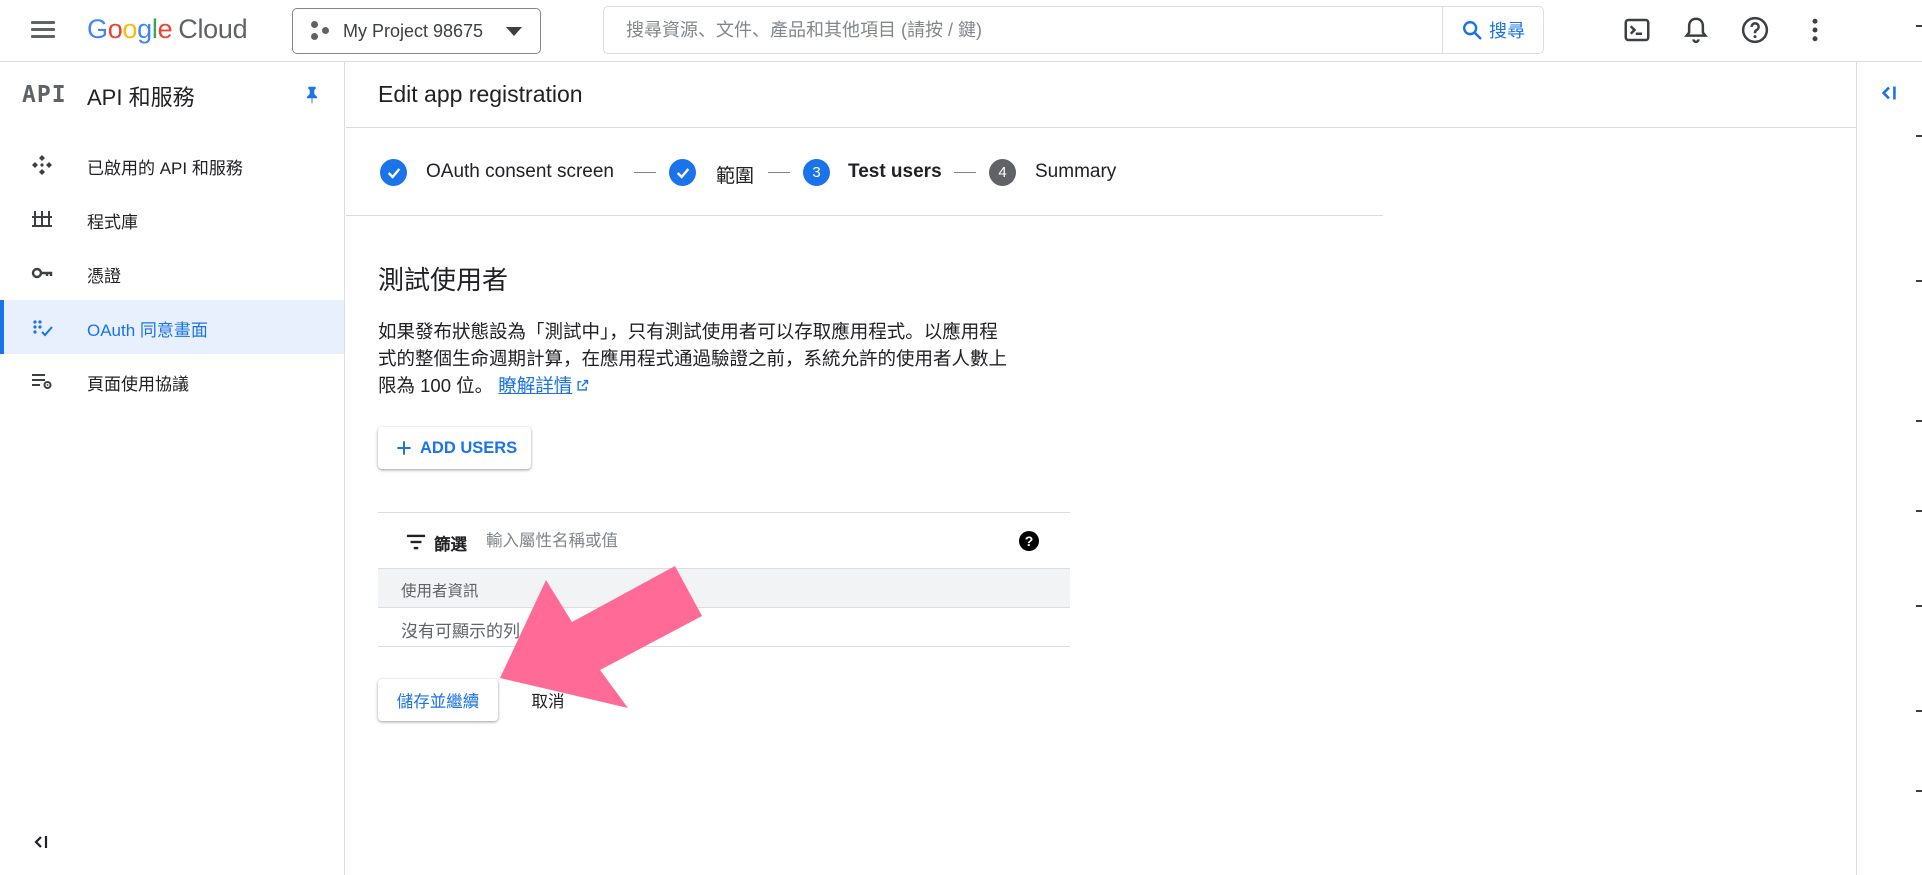 The image size is (1922, 875). Describe the element at coordinates (1889, 468) in the screenshot. I see `right-panel-rail` at that location.